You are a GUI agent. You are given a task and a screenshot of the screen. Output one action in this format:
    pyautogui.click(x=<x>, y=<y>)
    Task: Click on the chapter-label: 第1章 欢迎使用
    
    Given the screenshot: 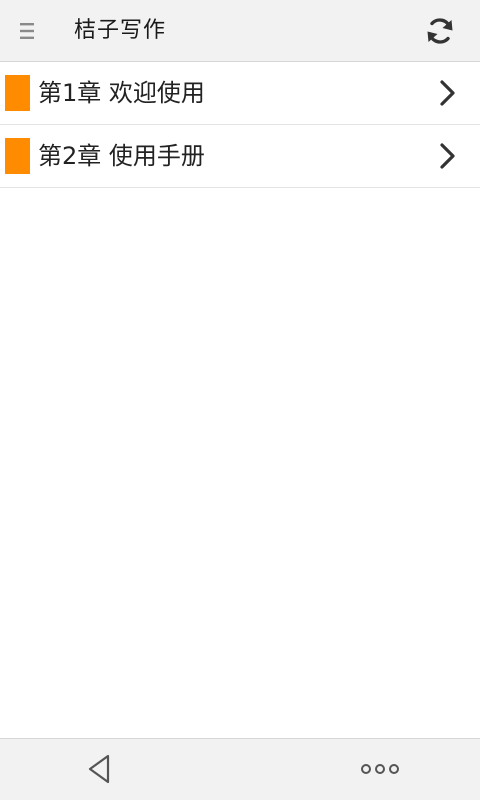 What is the action you would take?
    pyautogui.click(x=121, y=93)
    